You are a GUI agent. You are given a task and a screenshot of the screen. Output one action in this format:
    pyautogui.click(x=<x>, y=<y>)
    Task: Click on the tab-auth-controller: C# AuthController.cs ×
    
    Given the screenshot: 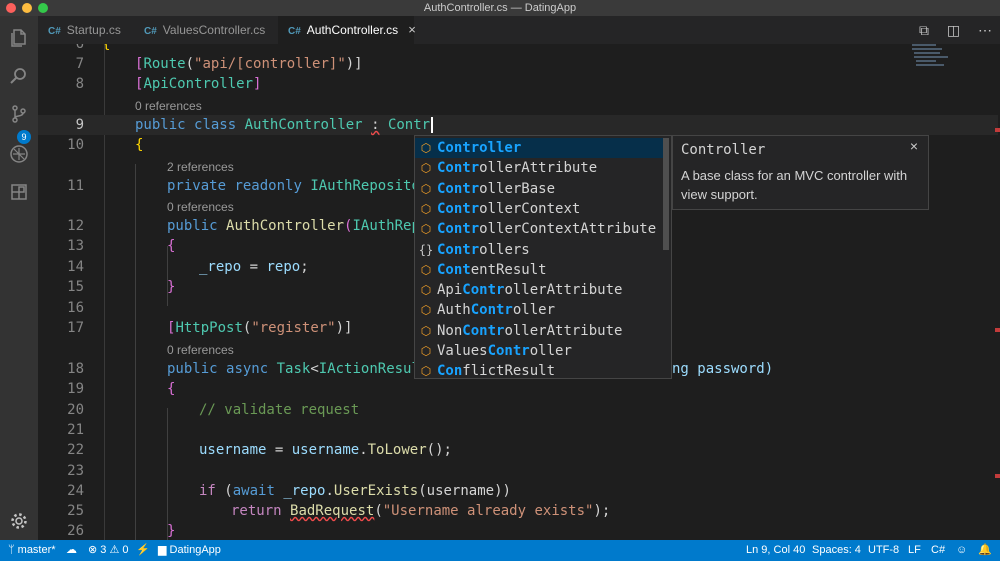 What is the action you would take?
    pyautogui.click(x=347, y=30)
    